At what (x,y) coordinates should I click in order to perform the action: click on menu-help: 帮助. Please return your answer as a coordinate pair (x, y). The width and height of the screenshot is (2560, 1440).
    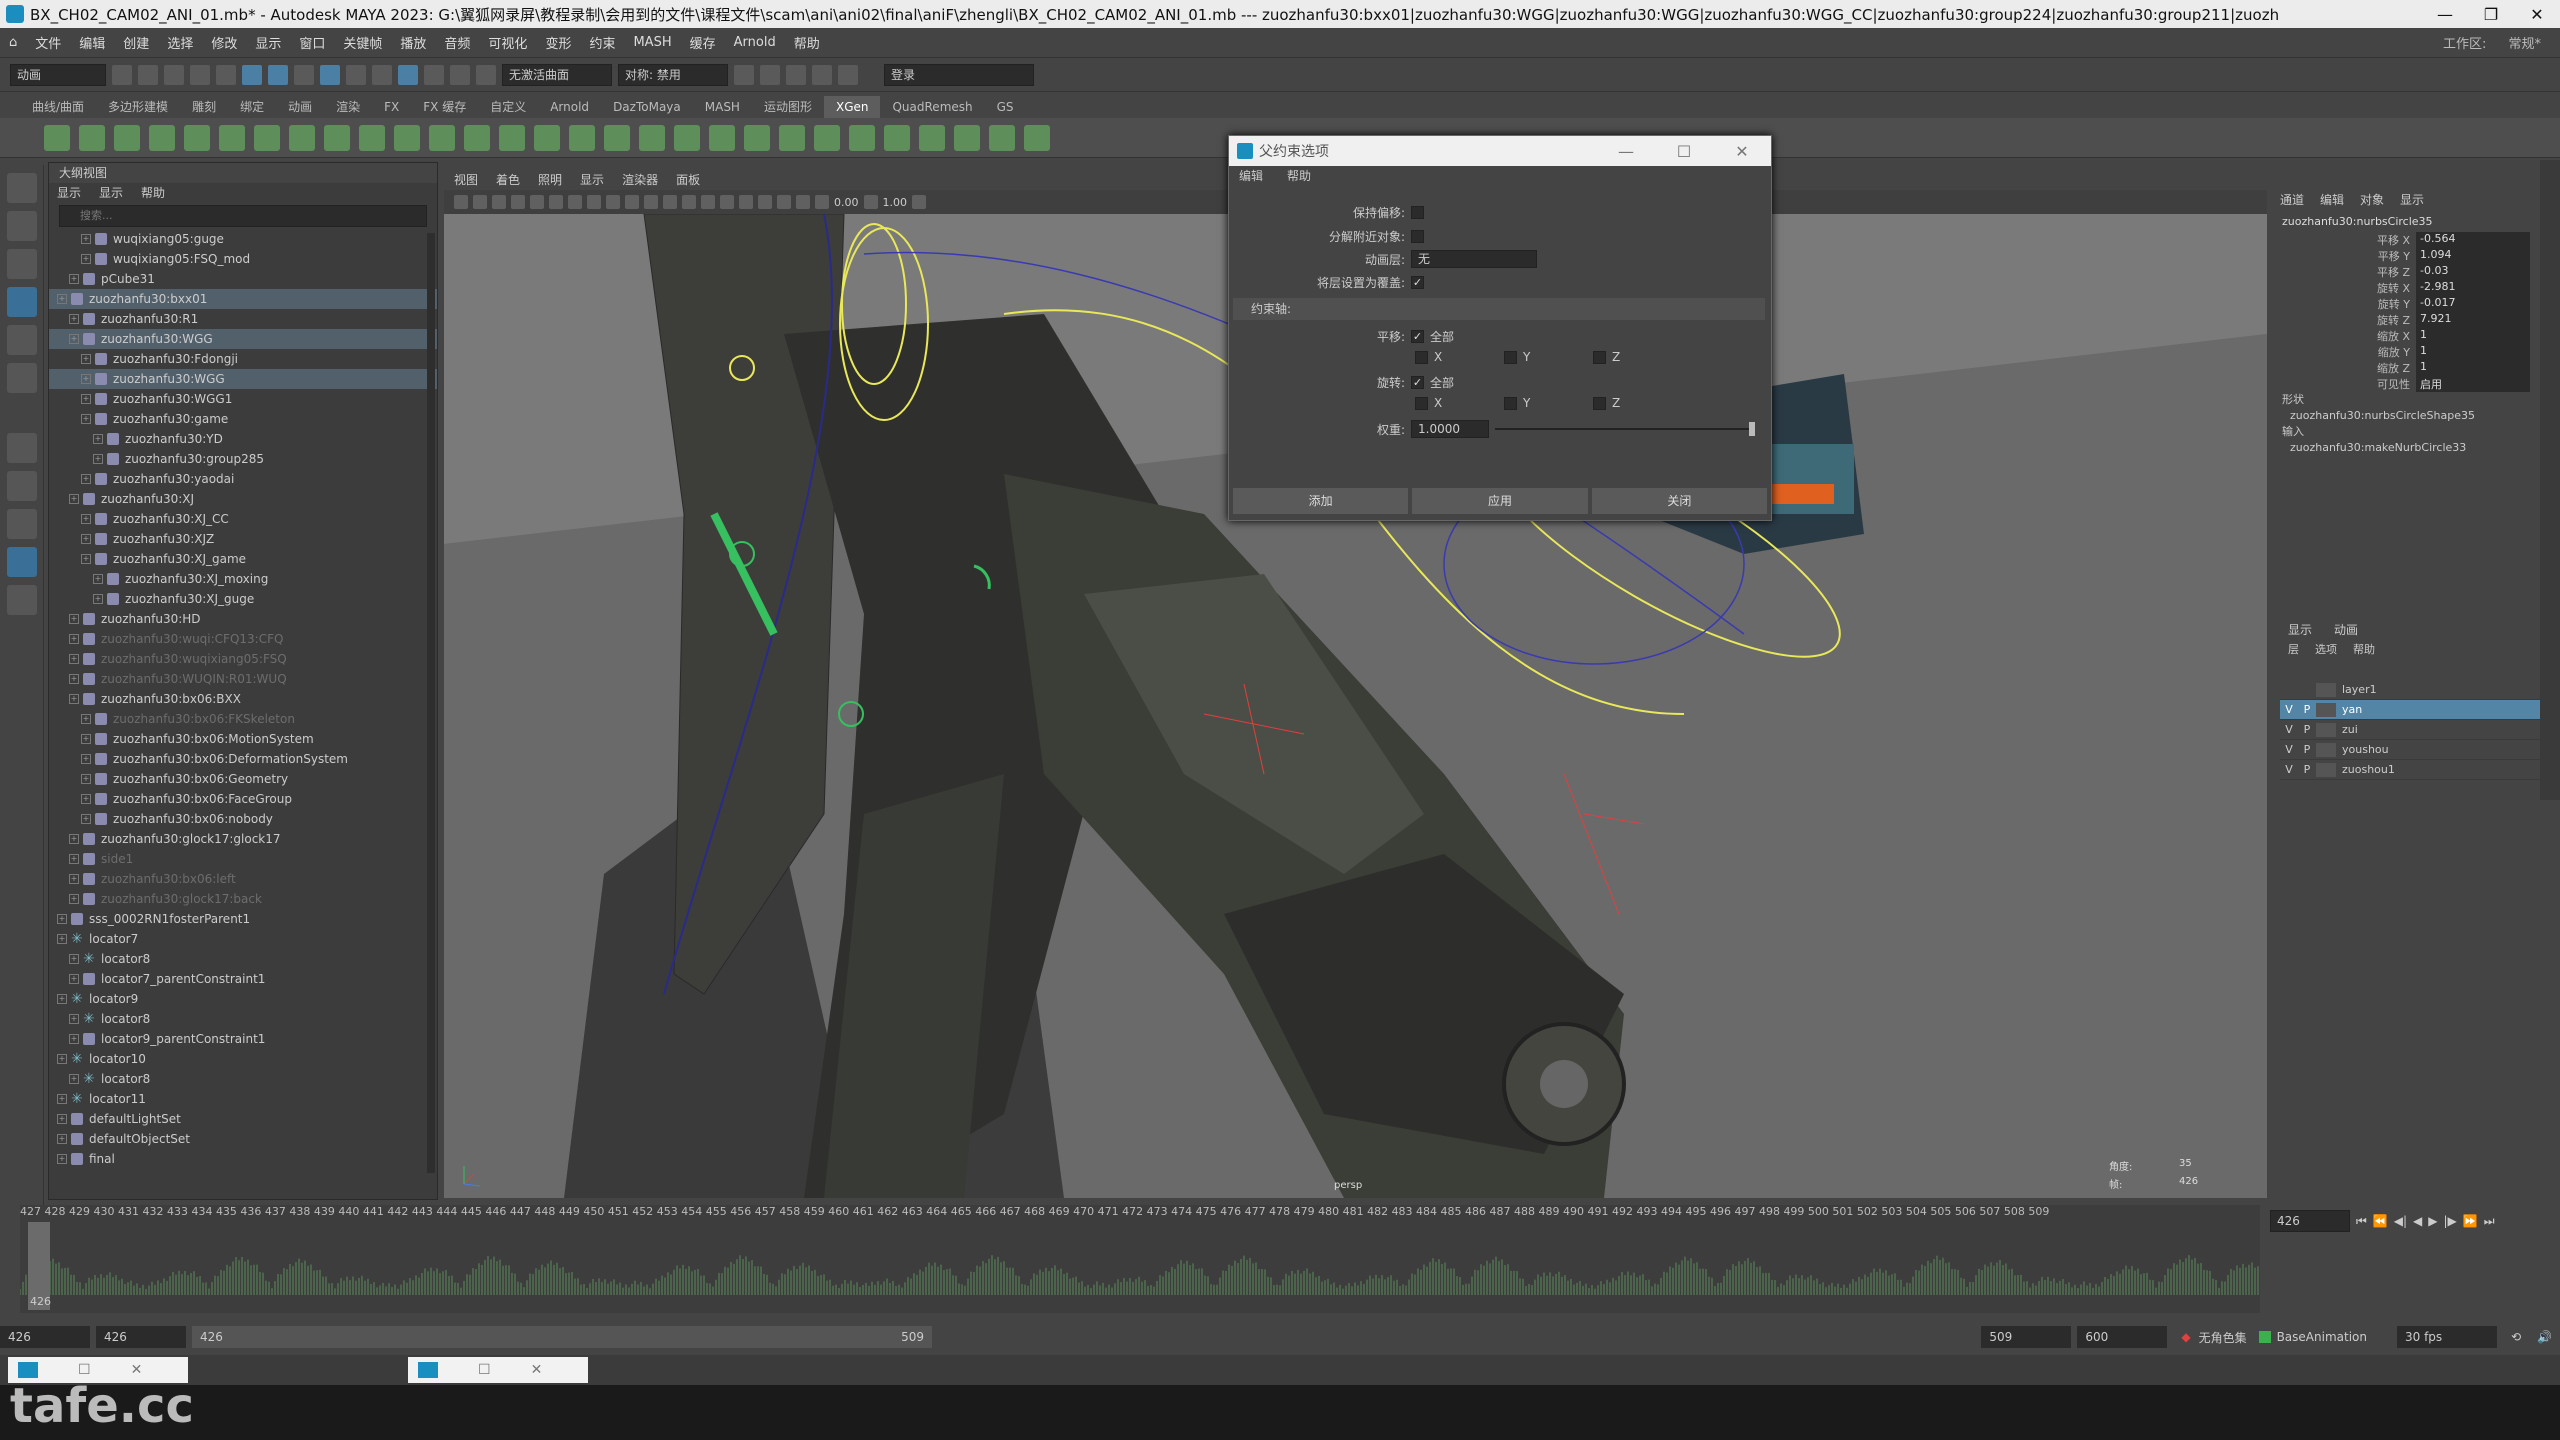
    Looking at the image, I should click on (807, 42).